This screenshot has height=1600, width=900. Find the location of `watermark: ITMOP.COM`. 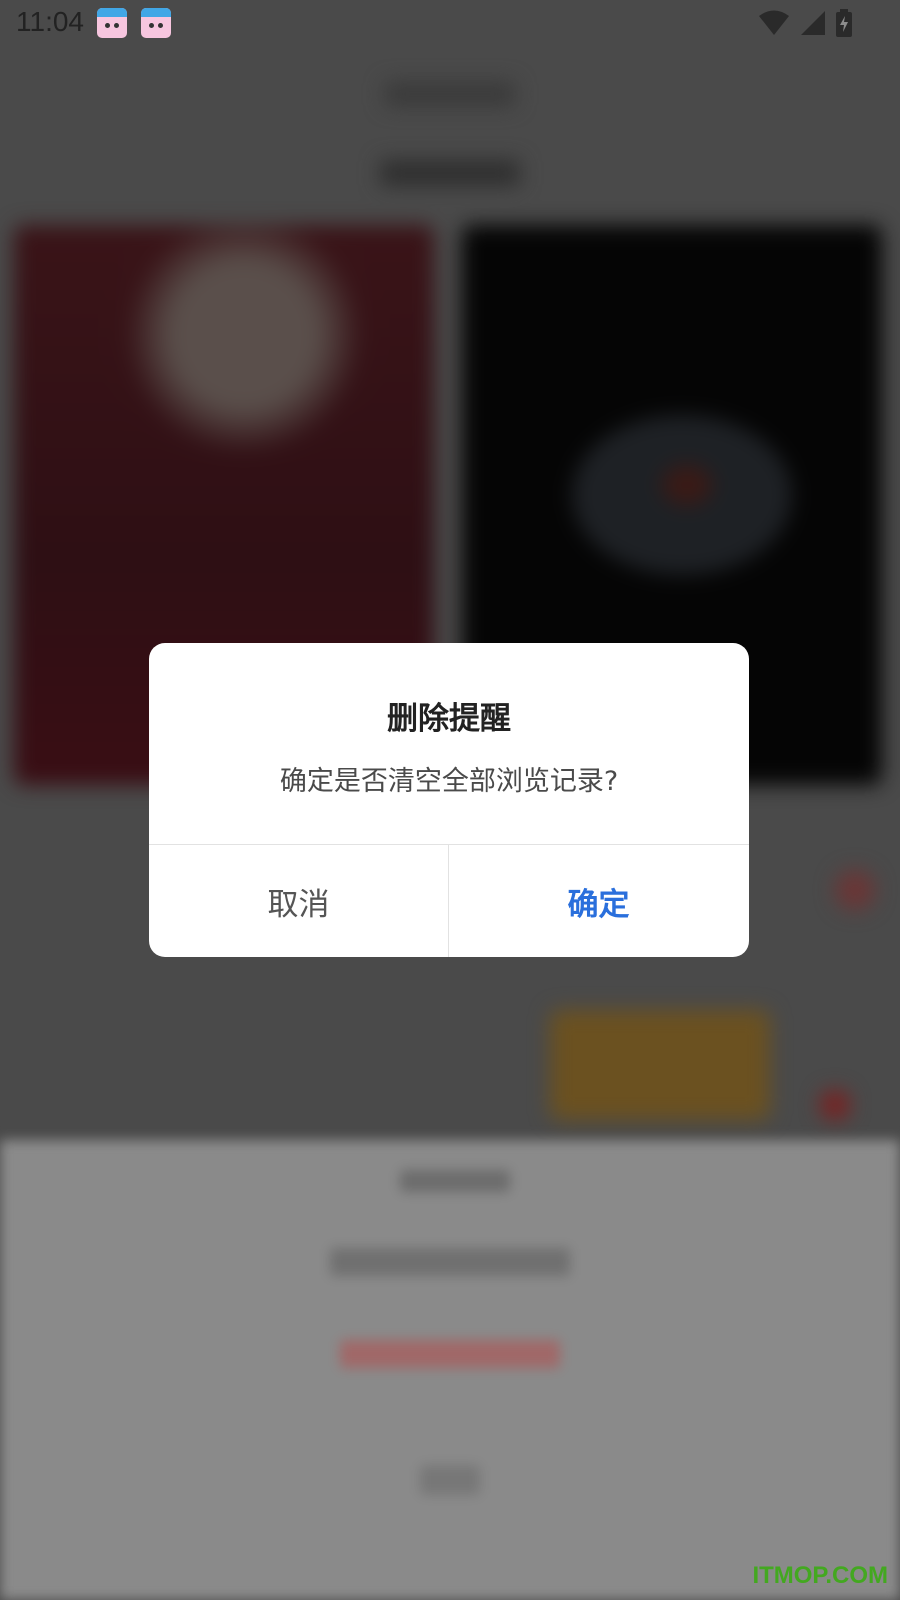

watermark: ITMOP.COM is located at coordinates (820, 1575).